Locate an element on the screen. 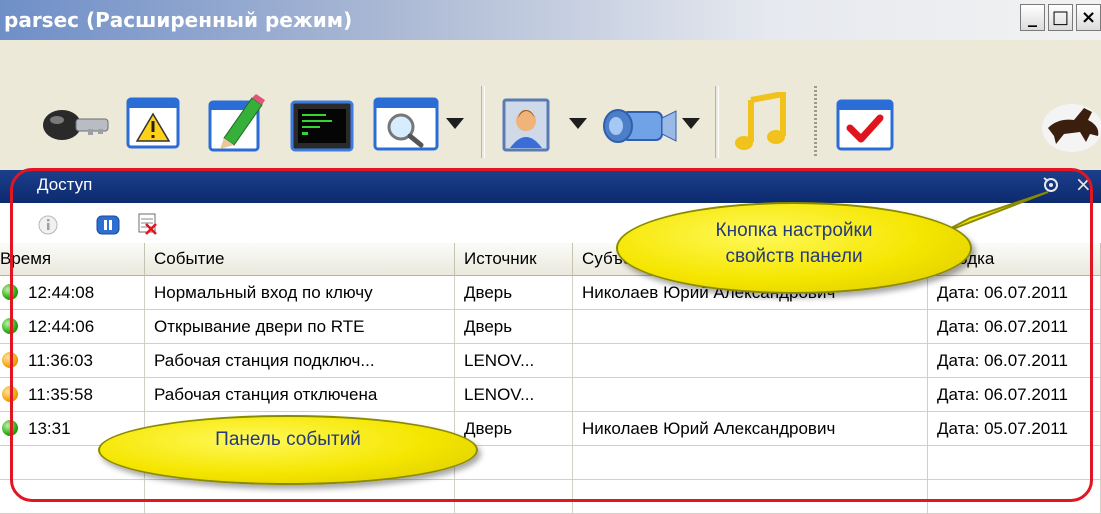 This screenshot has height=514, width=1101. camera-icon is located at coordinates (639, 127).